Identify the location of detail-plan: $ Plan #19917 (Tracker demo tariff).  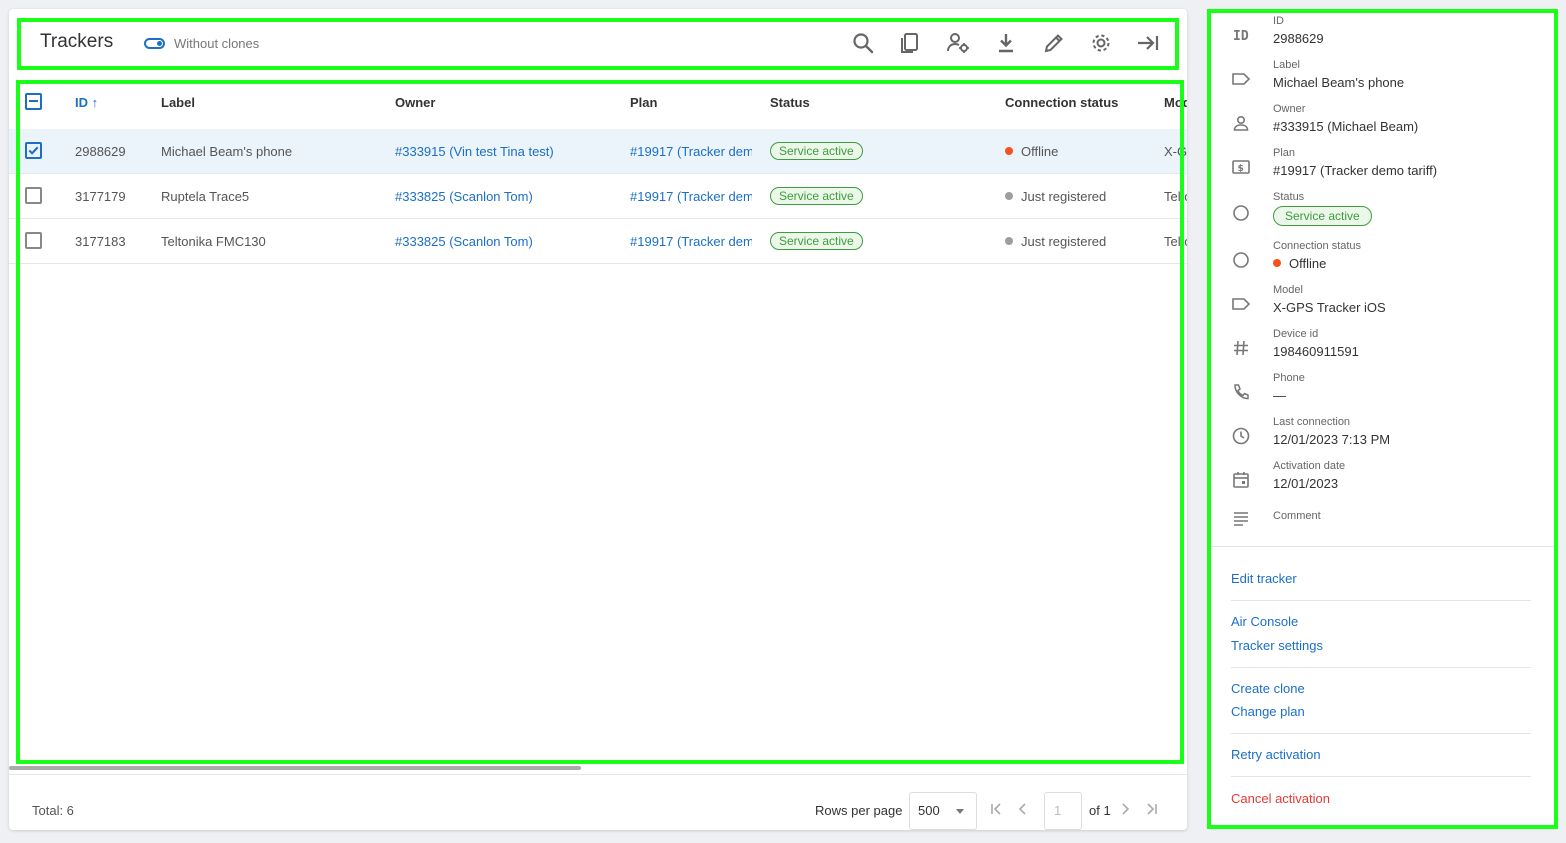
(1383, 169).